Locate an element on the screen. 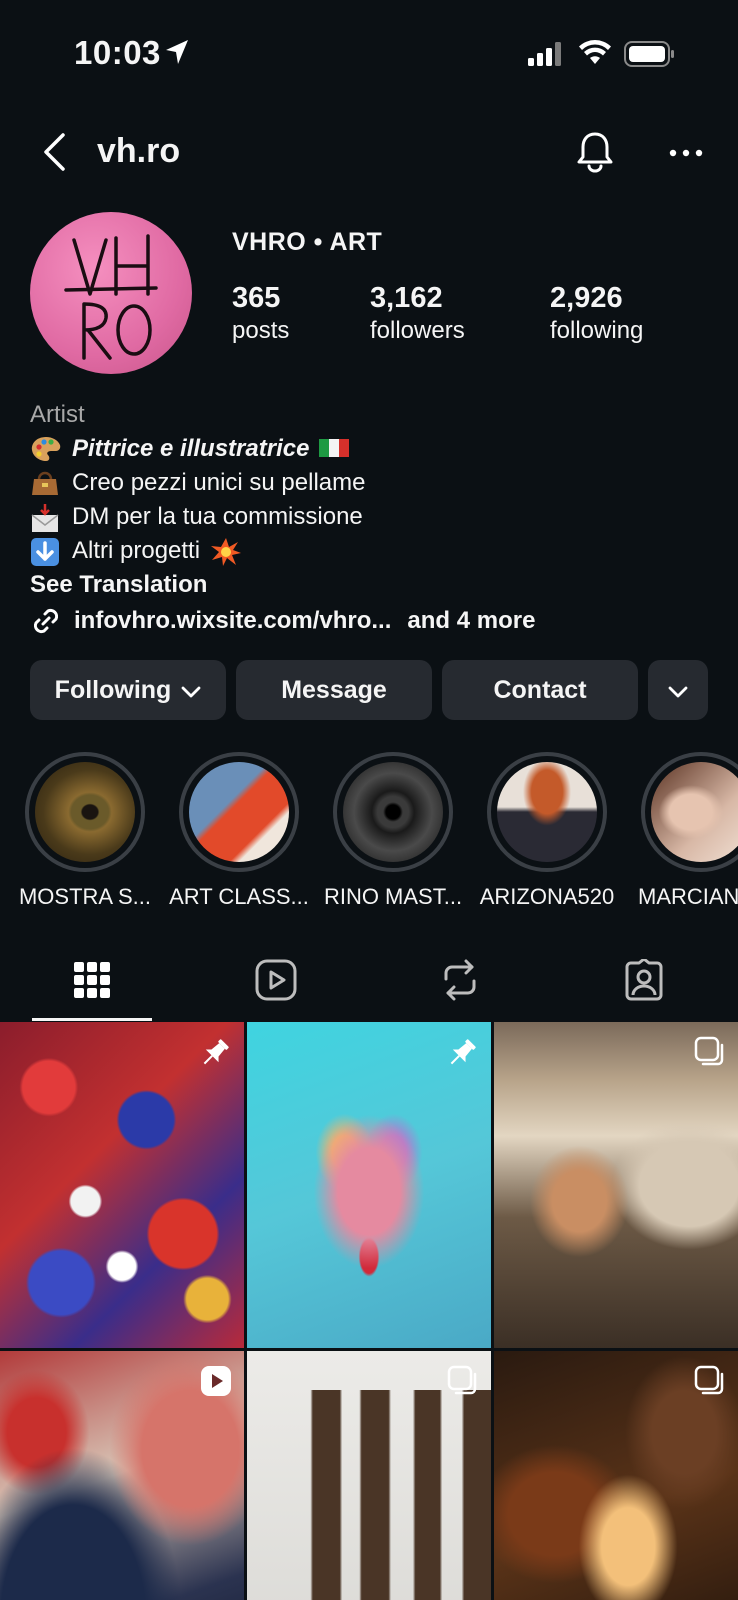 The image size is (738, 1600). bio-line-3-text: DM per la tua commissione is located at coordinates (217, 516).